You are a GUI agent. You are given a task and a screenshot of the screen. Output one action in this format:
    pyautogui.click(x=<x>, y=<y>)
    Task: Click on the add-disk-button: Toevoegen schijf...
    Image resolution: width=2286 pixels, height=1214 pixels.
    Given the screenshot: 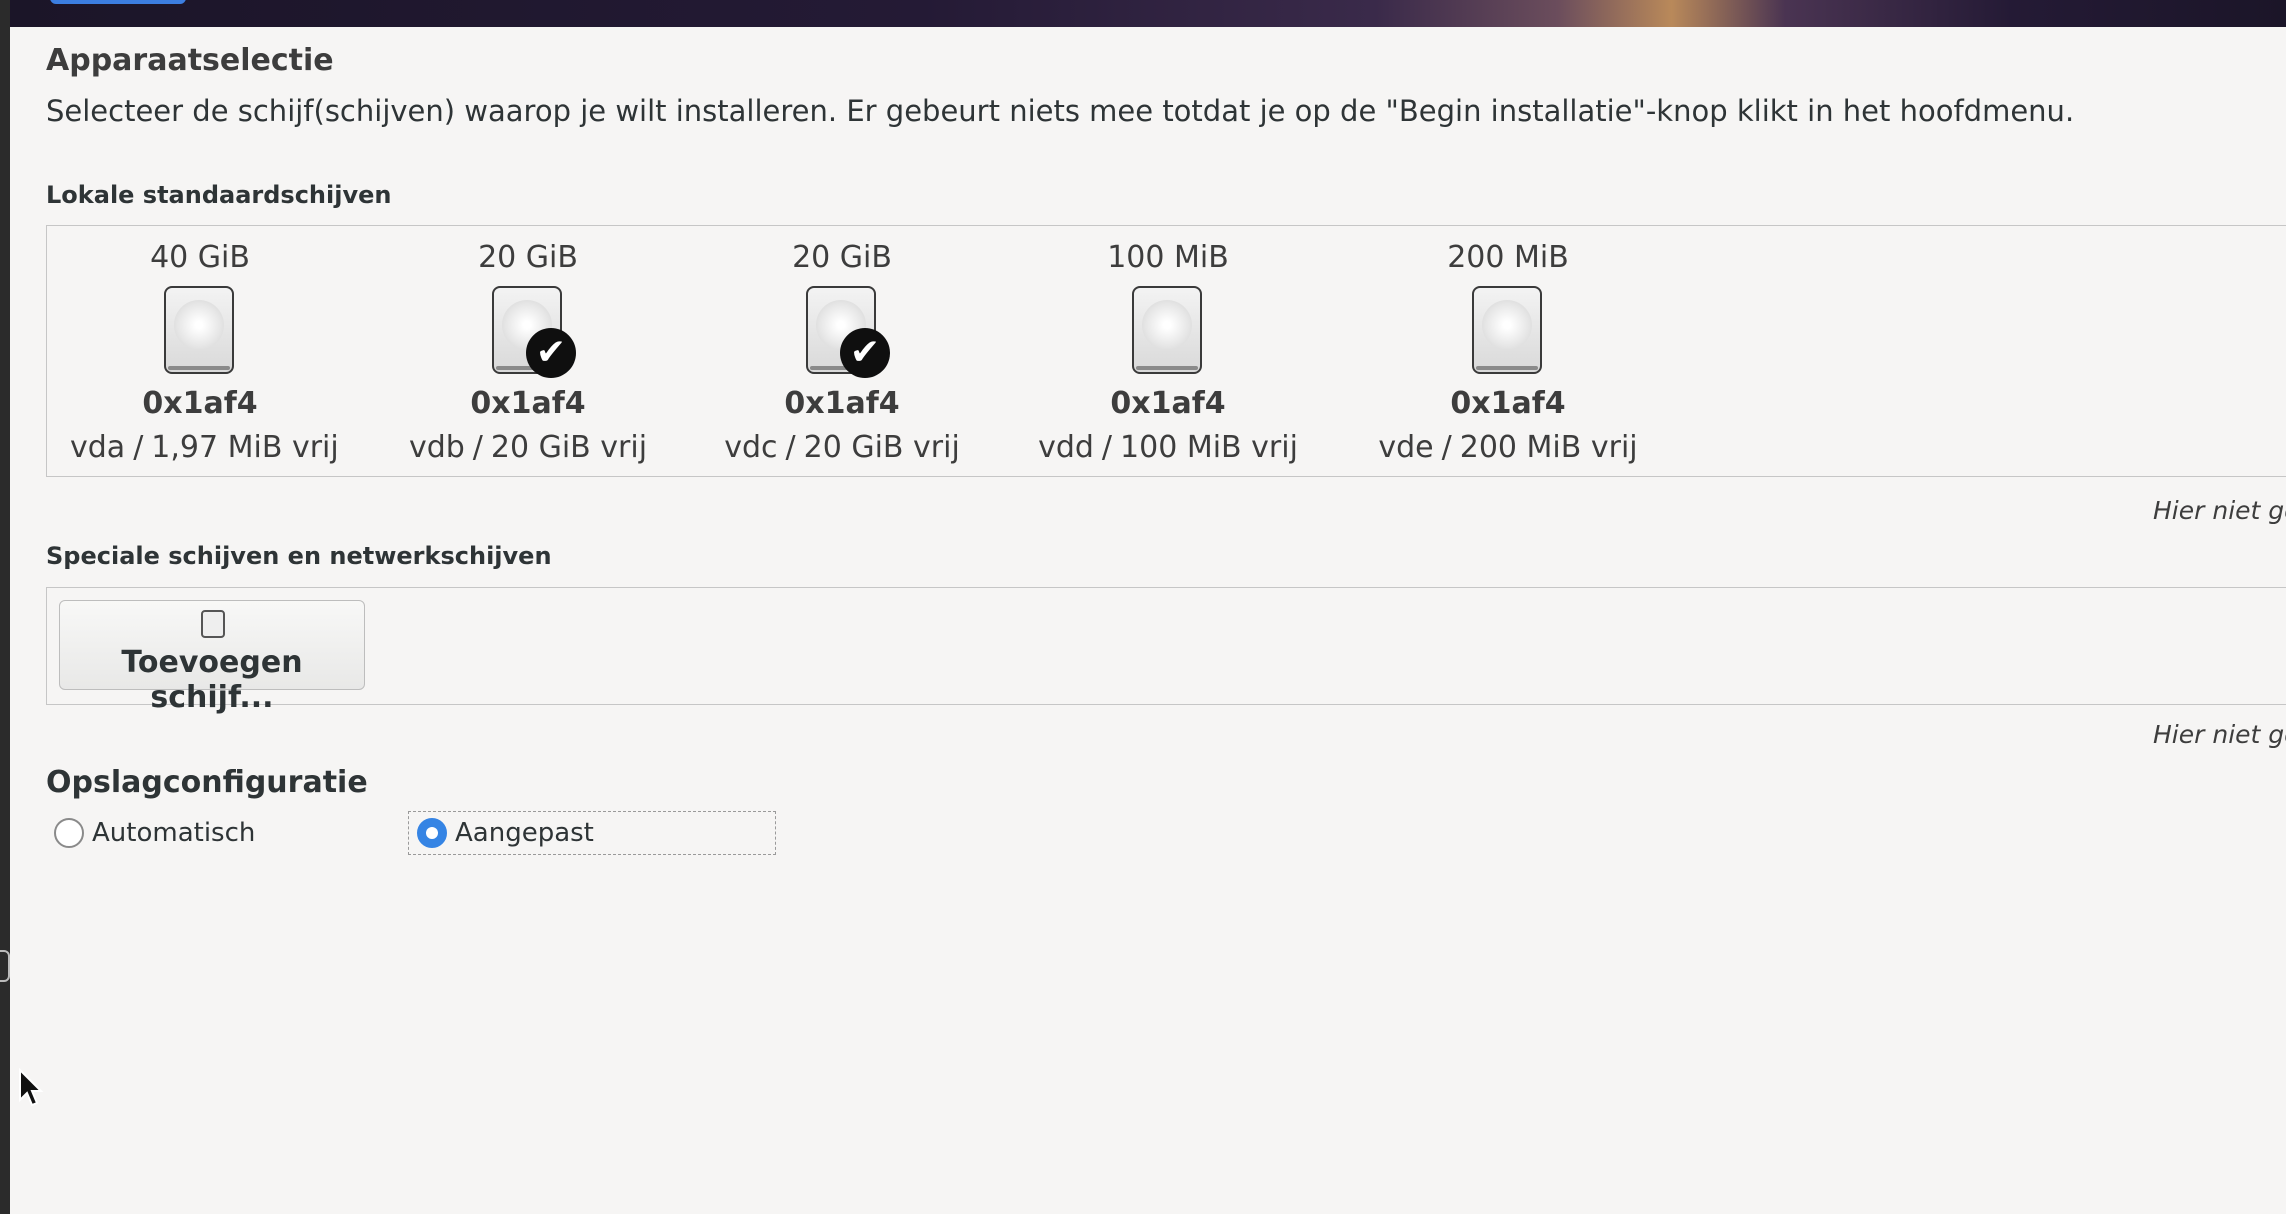 What is the action you would take?
    pyautogui.click(x=212, y=657)
    